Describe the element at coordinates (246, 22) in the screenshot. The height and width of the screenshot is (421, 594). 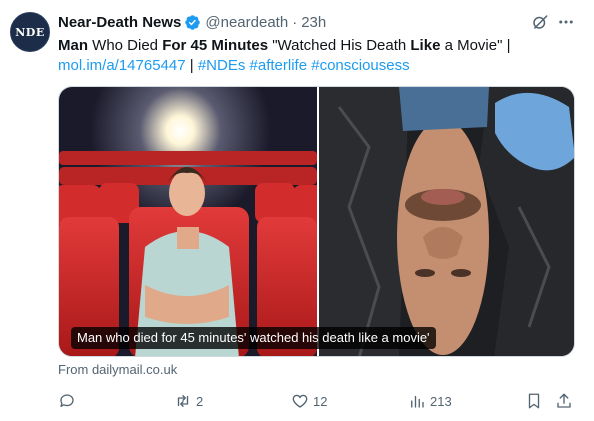
I see `handle: @neardeath` at that location.